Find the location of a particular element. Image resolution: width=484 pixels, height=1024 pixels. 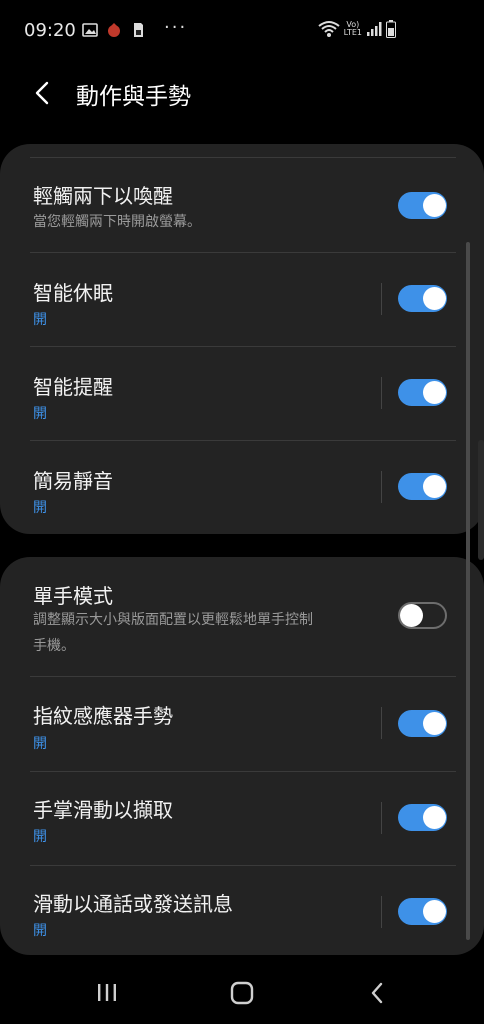

gallery-icon is located at coordinates (90, 30).